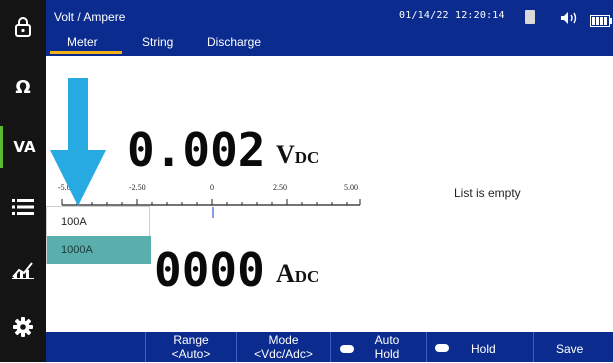 The height and width of the screenshot is (363, 613). What do you see at coordinates (234, 42) in the screenshot?
I see `tab-discharge: Discharge` at bounding box center [234, 42].